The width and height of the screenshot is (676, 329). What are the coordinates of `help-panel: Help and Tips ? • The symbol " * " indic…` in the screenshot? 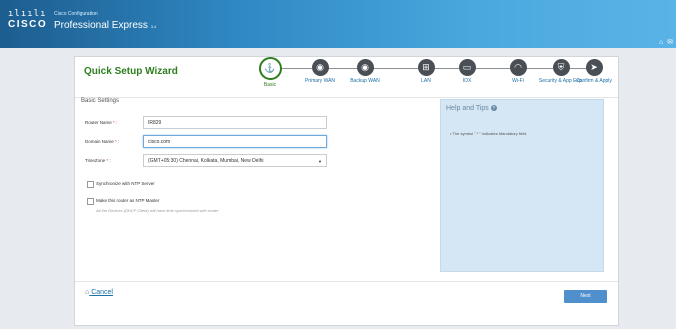 It's located at (522, 185).